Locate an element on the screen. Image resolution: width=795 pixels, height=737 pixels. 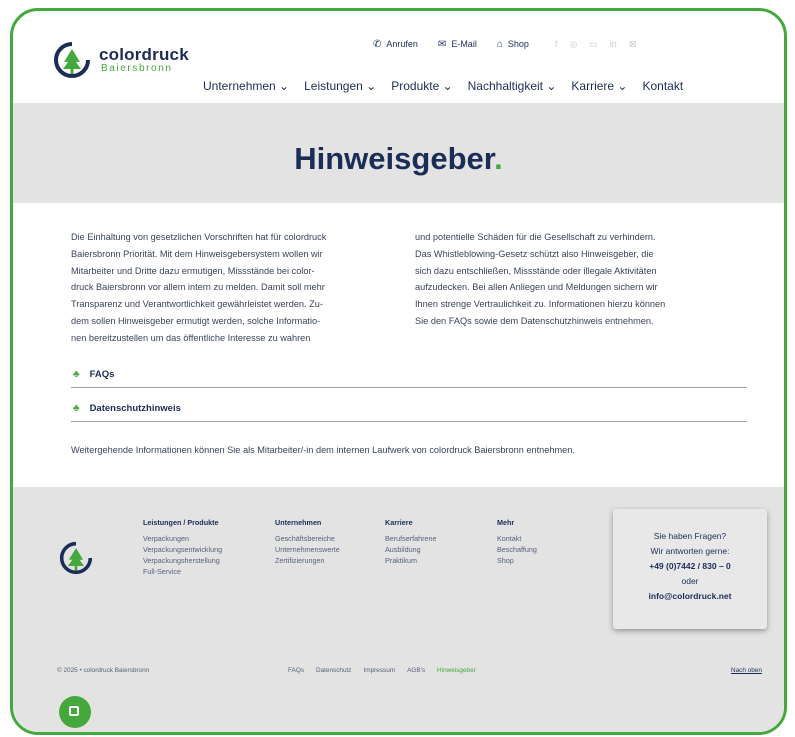
accordion-faqs: ♣ FAQs is located at coordinates (409, 374).